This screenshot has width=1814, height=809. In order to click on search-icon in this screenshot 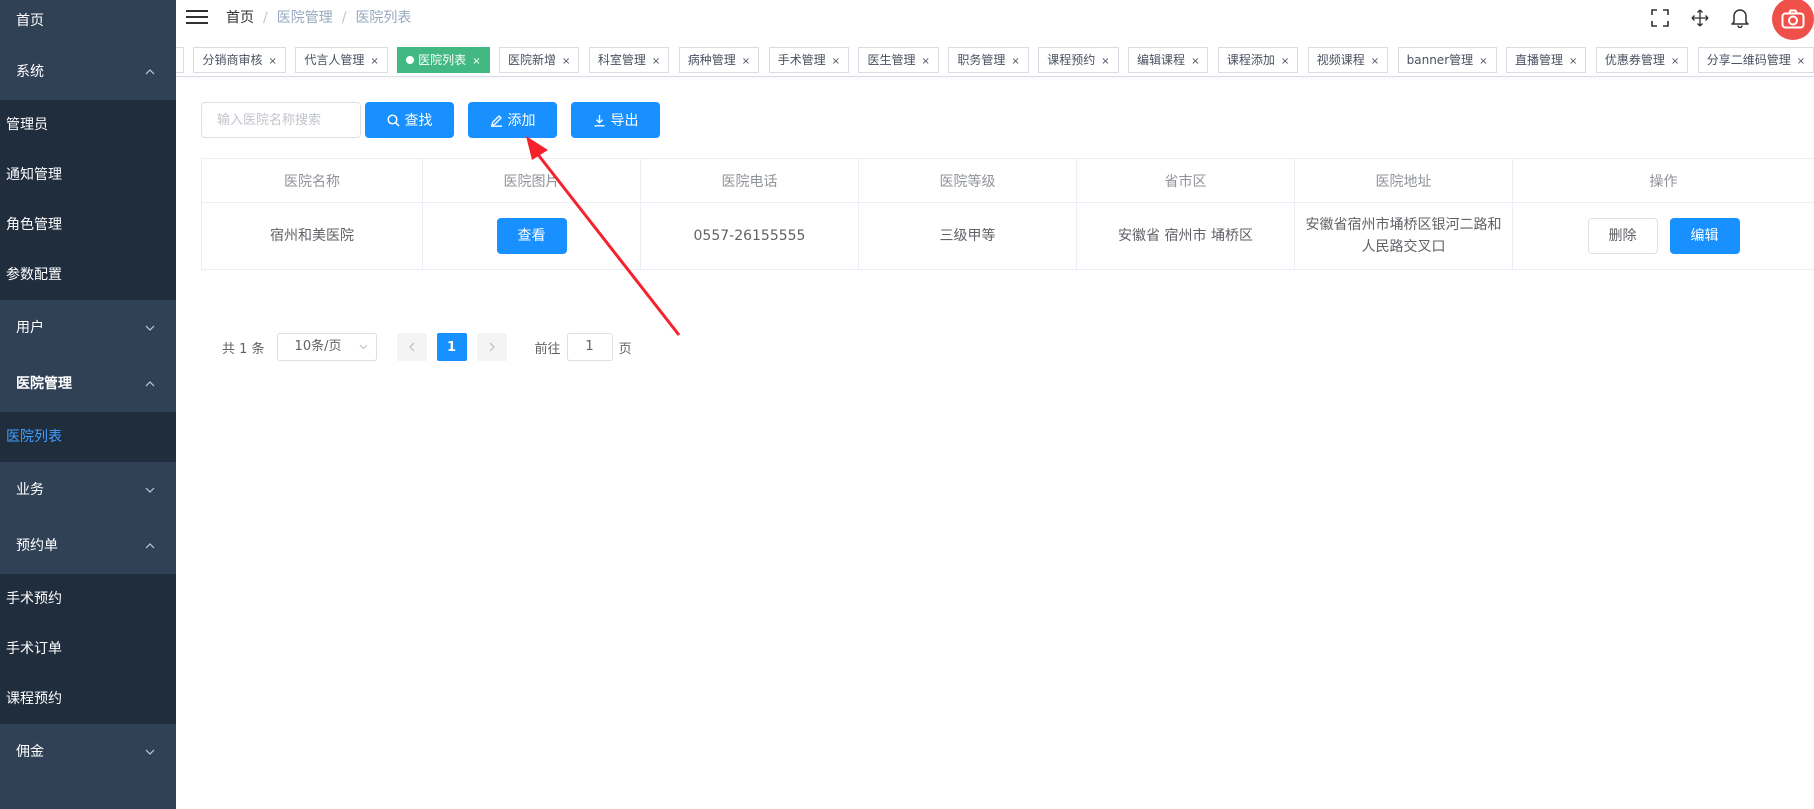, I will do `click(393, 120)`.